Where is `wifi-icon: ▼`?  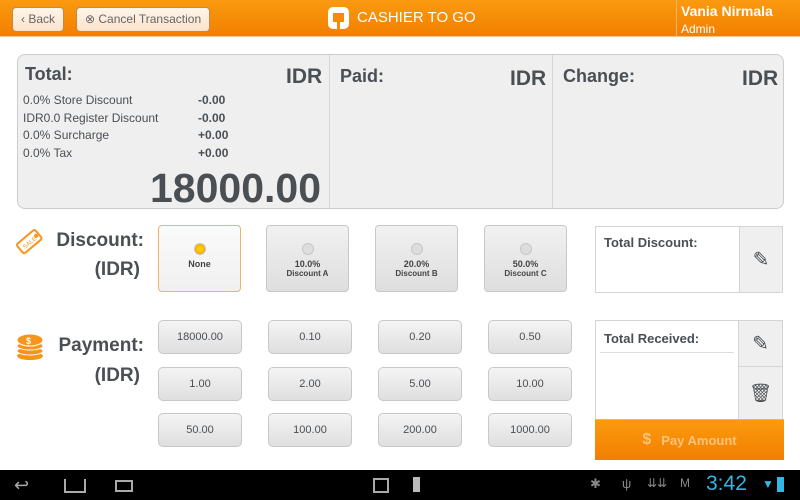
wifi-icon: ▼ is located at coordinates (768, 484).